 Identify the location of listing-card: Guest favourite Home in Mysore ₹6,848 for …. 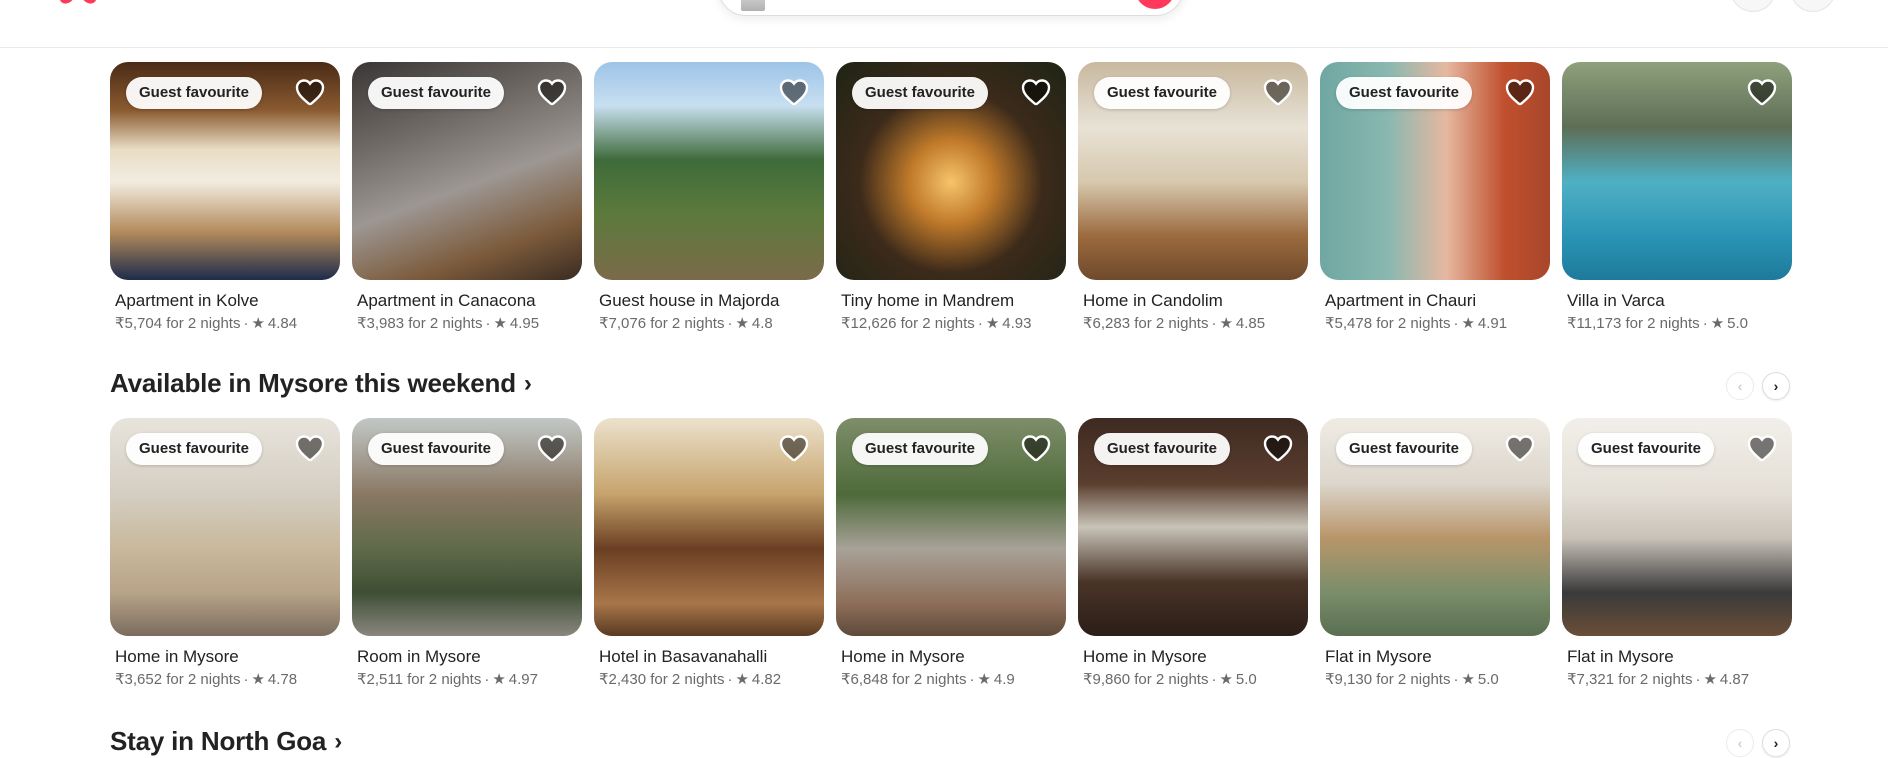
(951, 553).